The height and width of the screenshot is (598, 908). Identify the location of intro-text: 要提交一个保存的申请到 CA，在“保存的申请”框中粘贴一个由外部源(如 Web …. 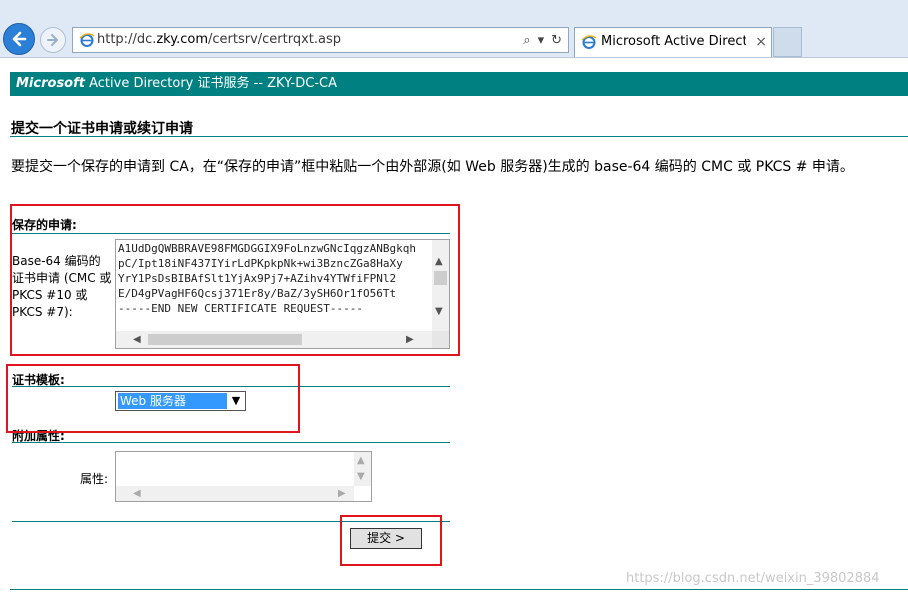
(432, 167).